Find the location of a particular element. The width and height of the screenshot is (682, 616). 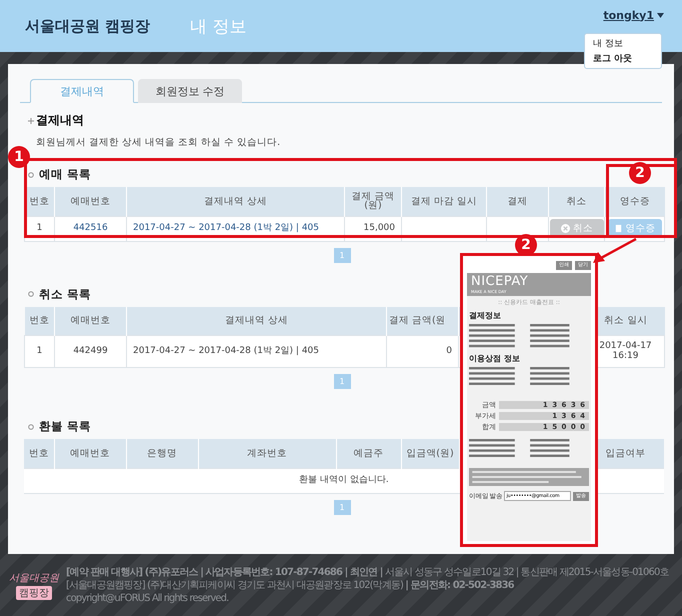

menu-item: 내 정보 is located at coordinates (623, 43).